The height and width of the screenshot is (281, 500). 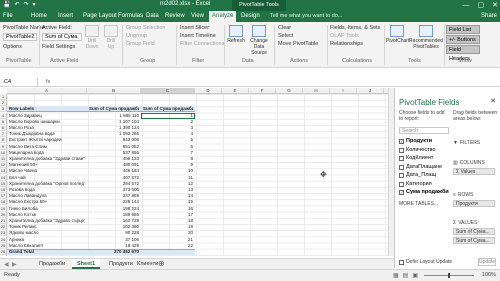 What do you see at coordinates (47, 178) in the screenshot?
I see `pivot-row-label: Бял чай` at bounding box center [47, 178].